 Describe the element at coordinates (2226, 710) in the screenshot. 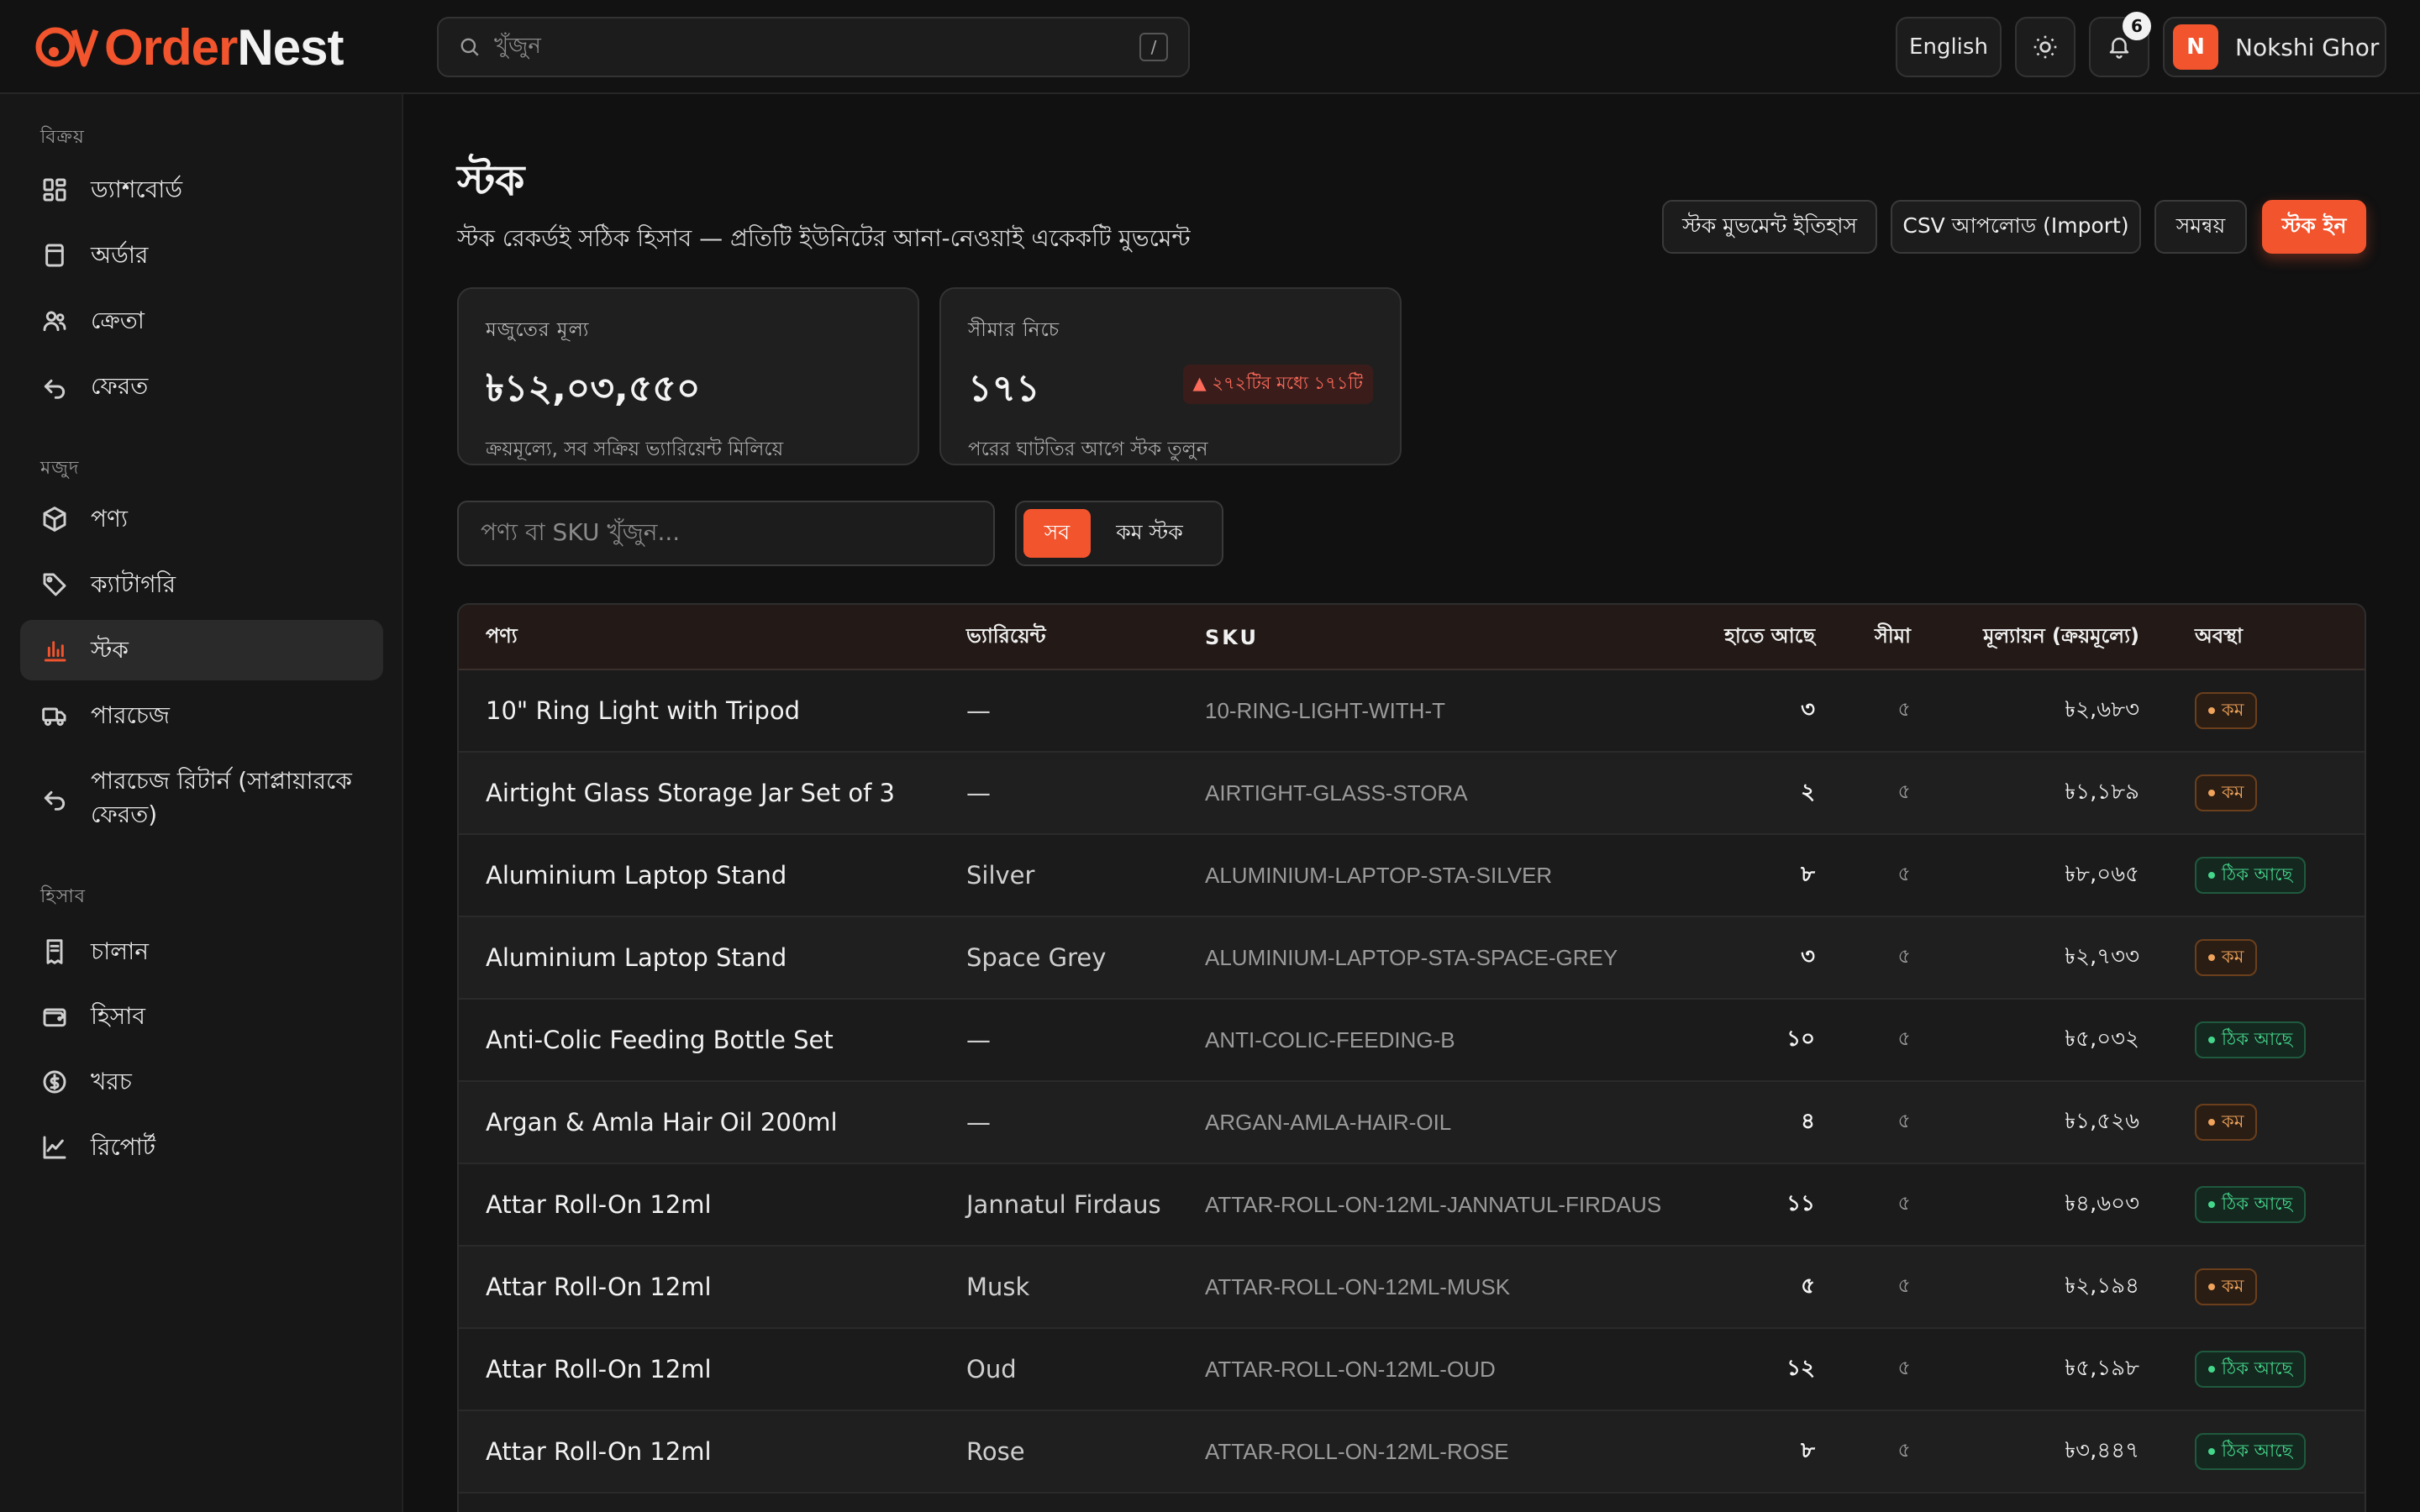

I see `status-cell: কম` at that location.